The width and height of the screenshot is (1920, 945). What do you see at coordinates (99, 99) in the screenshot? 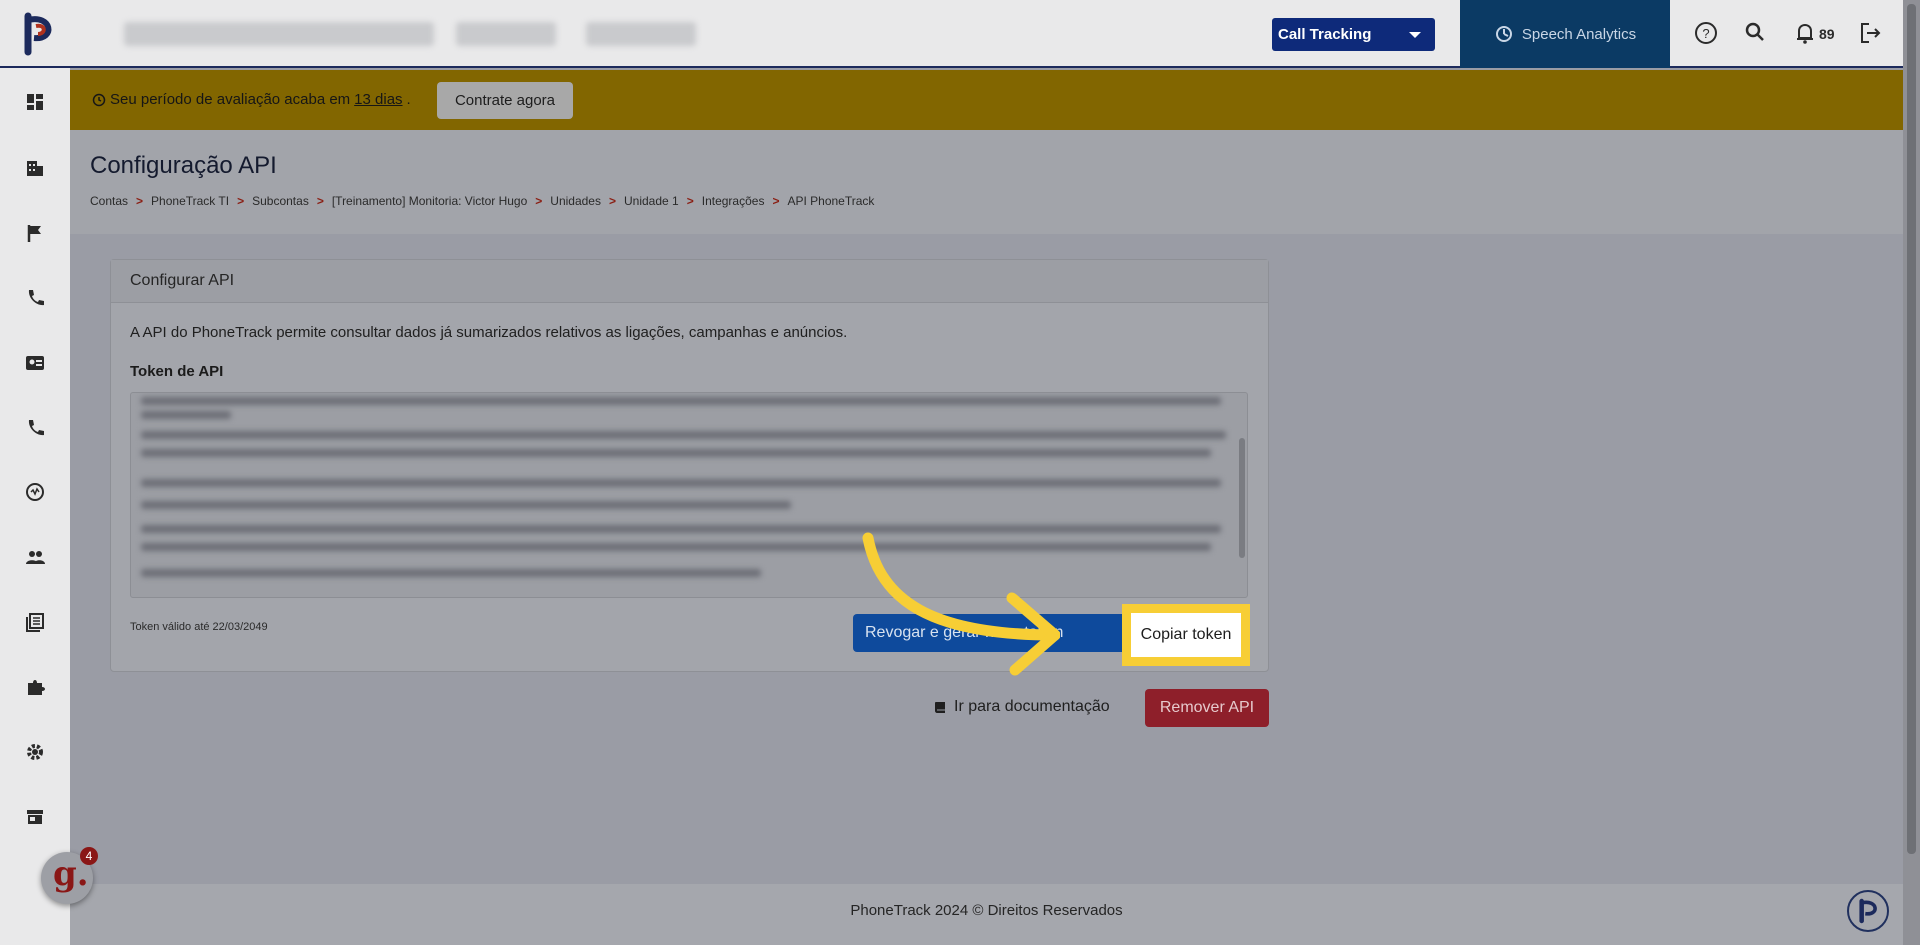
I see `clock-icon` at bounding box center [99, 99].